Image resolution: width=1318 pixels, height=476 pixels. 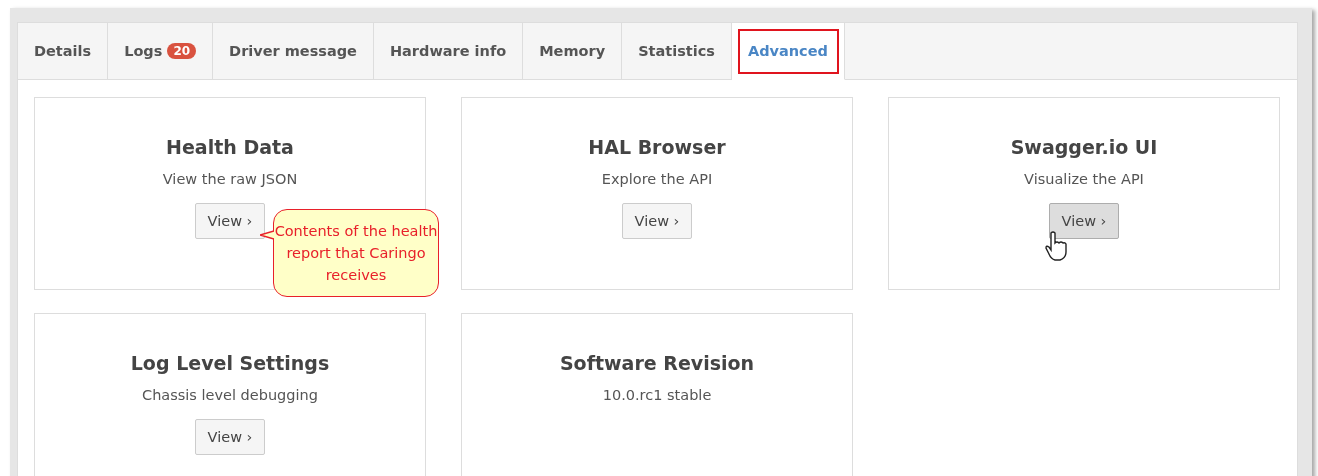 What do you see at coordinates (293, 51) in the screenshot?
I see `tab: Driver message` at bounding box center [293, 51].